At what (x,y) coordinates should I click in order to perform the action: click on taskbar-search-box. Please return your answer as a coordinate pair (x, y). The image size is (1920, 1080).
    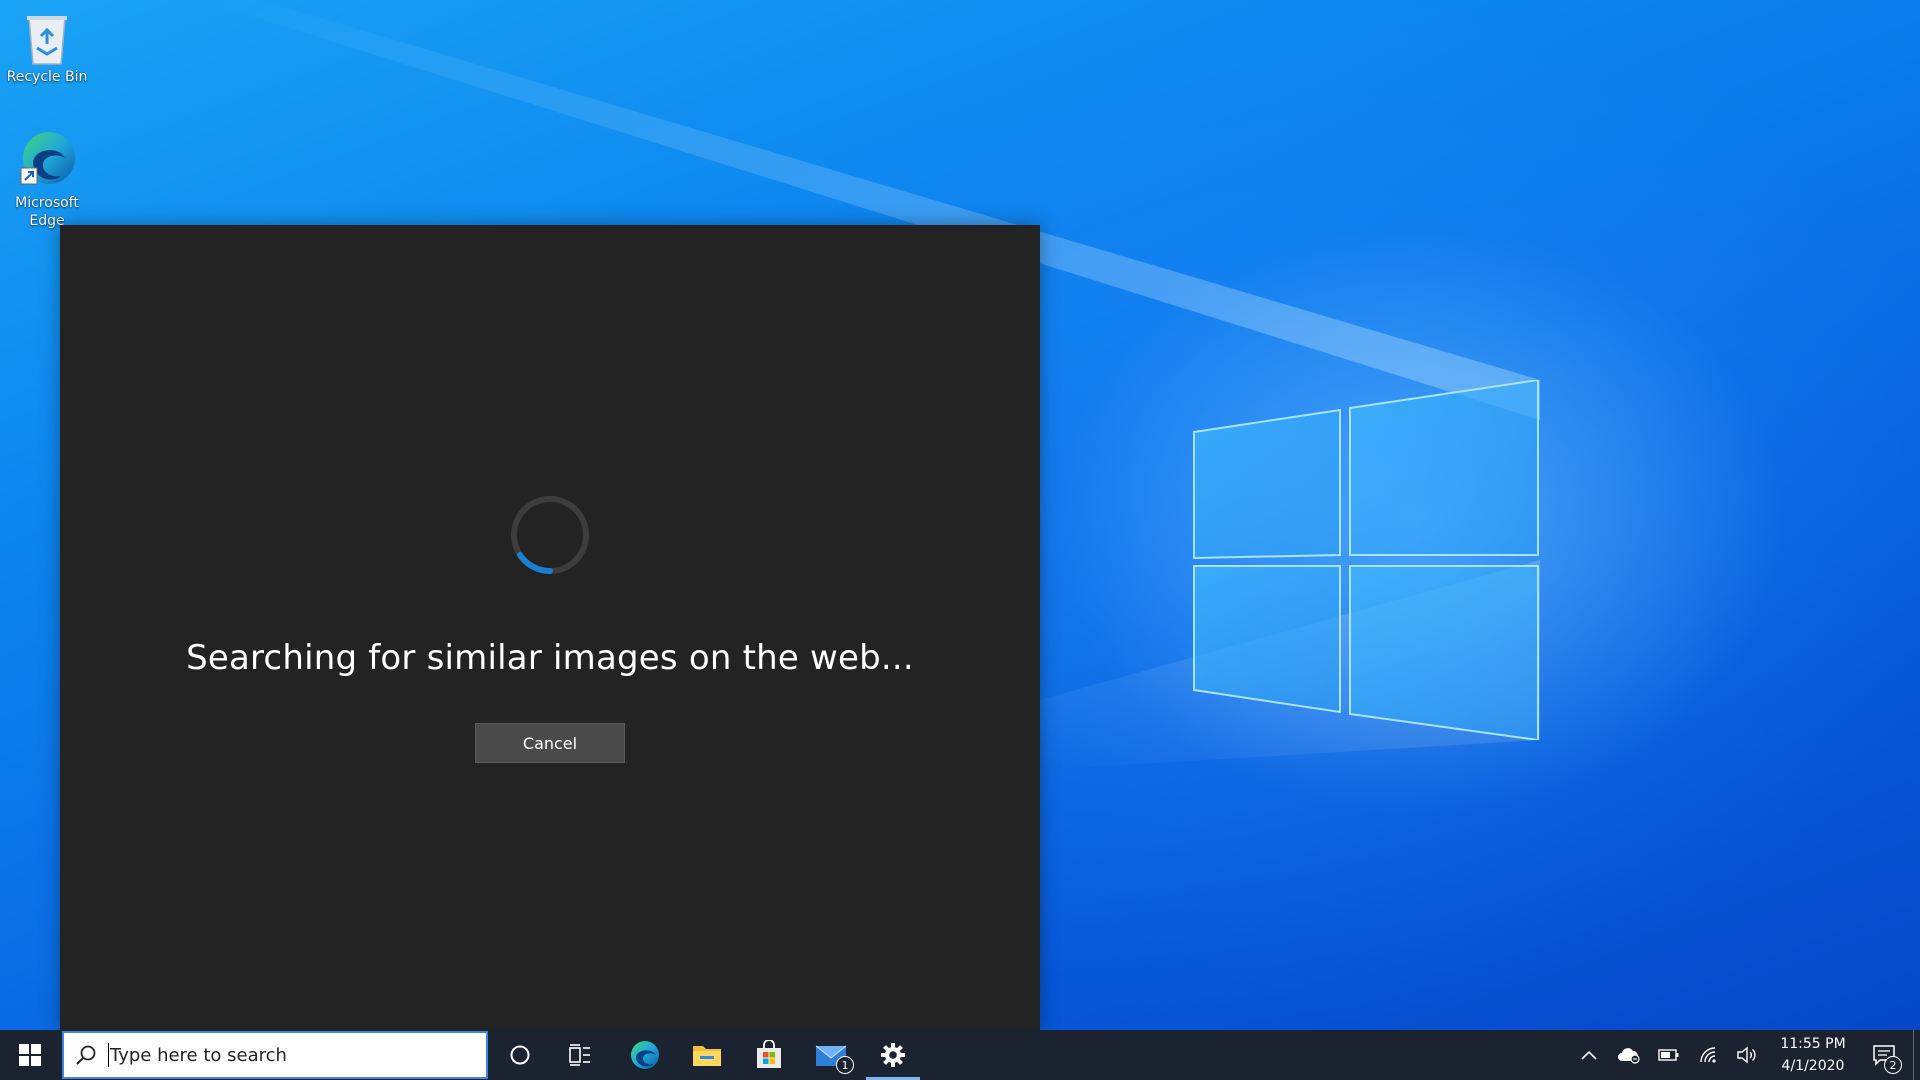
    Looking at the image, I should click on (275, 1055).